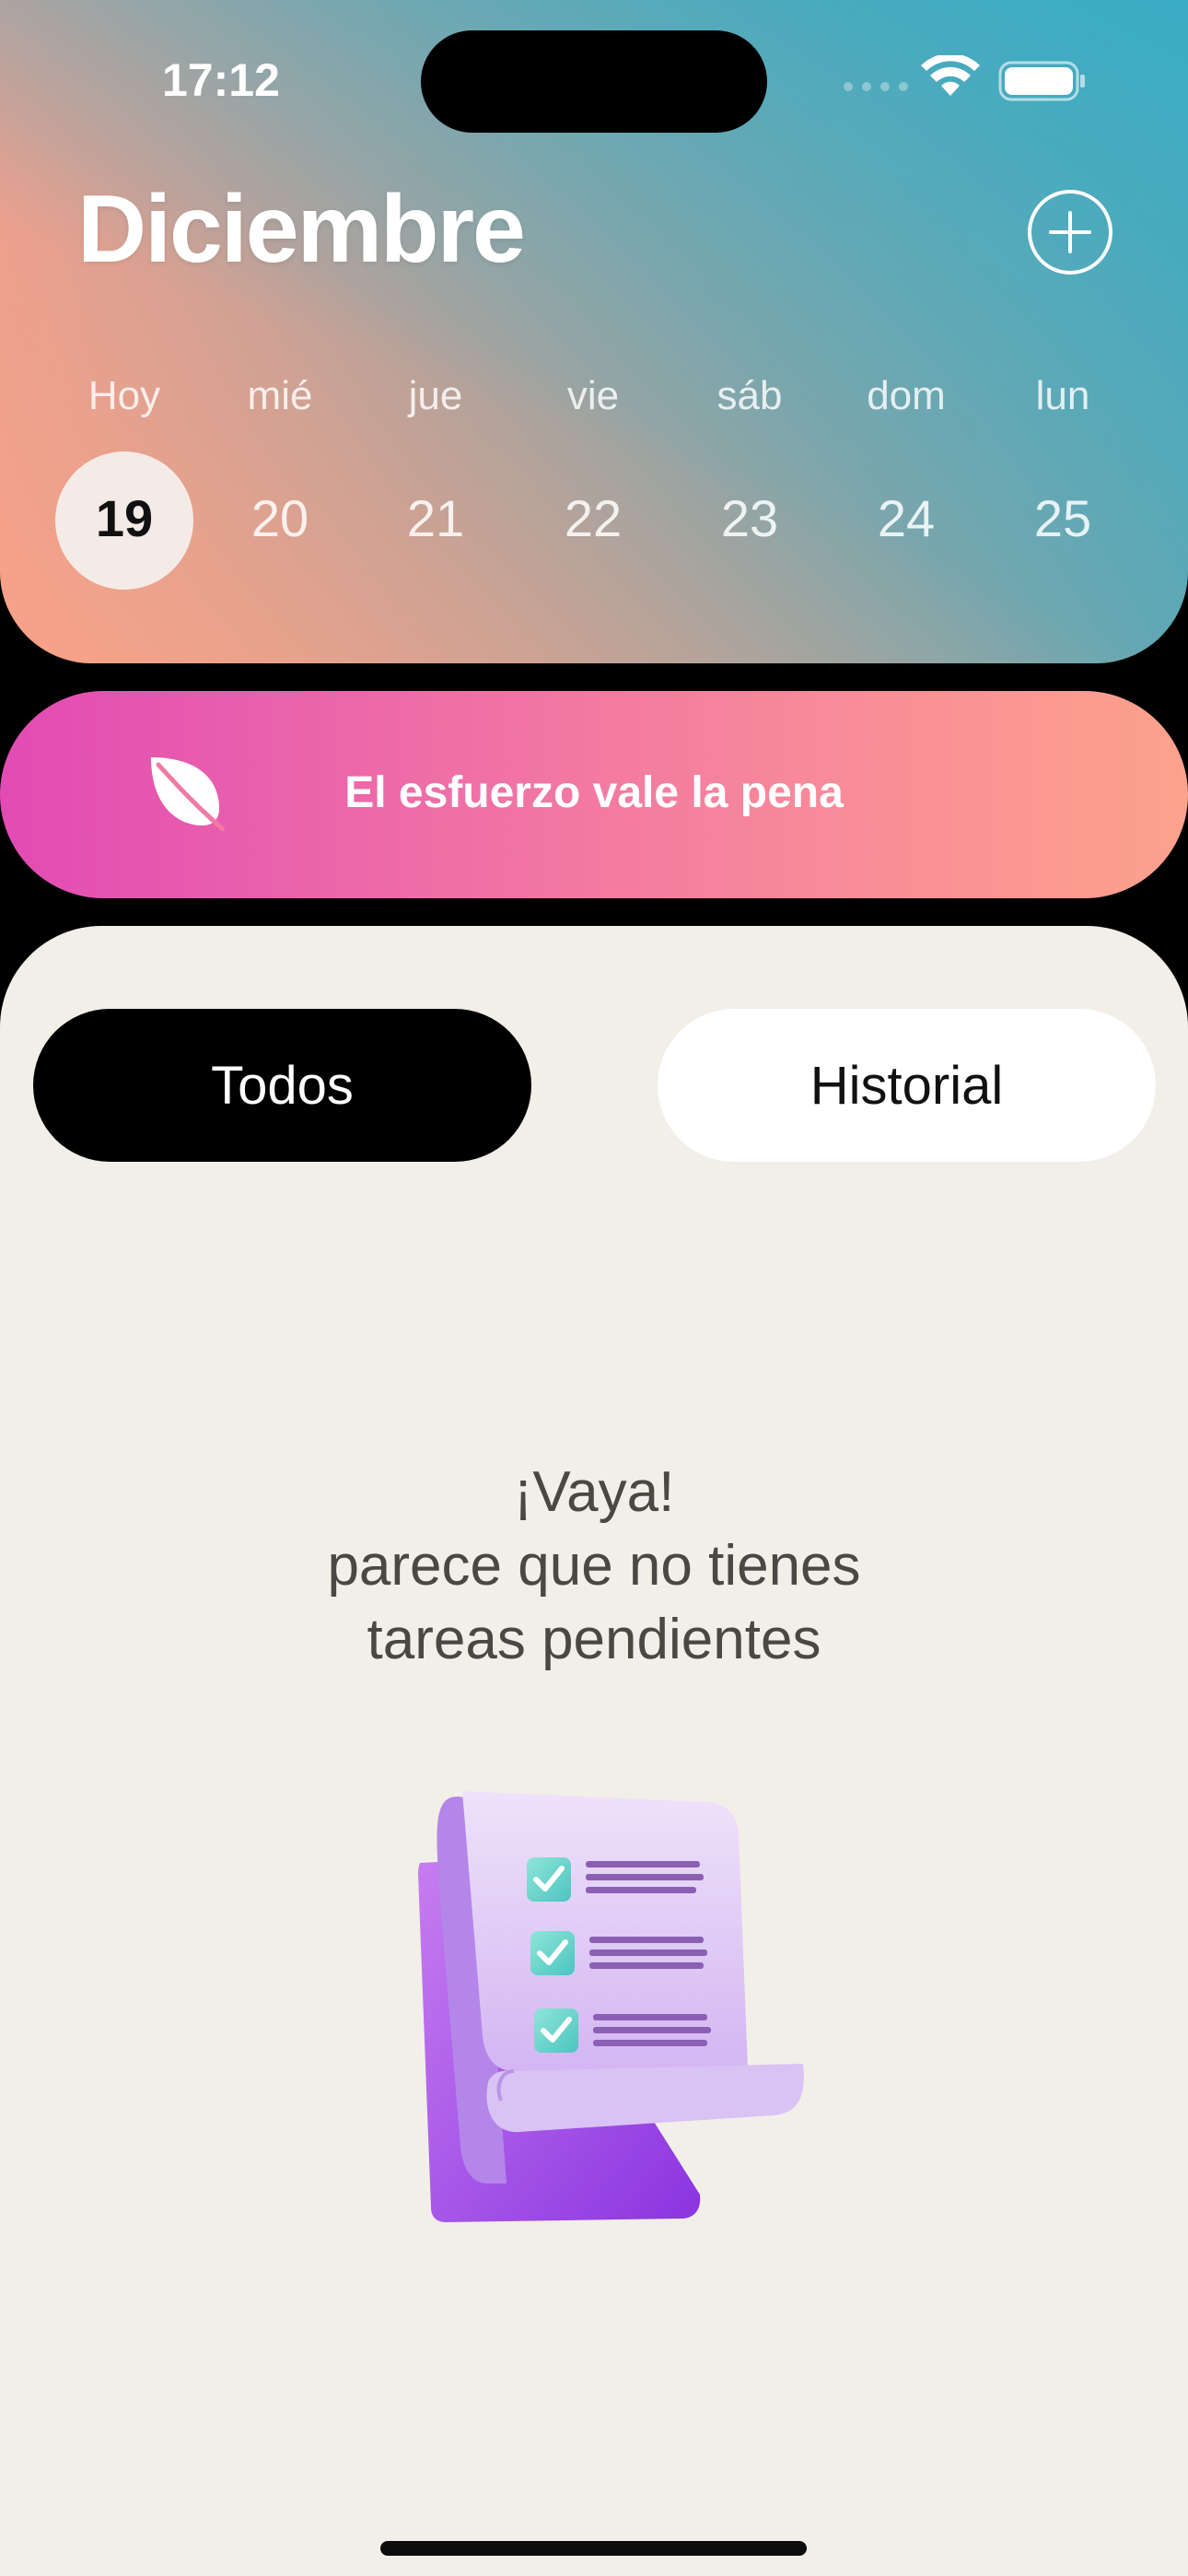 This screenshot has height=2576, width=1188. I want to click on cellular-signal-icon, so click(876, 86).